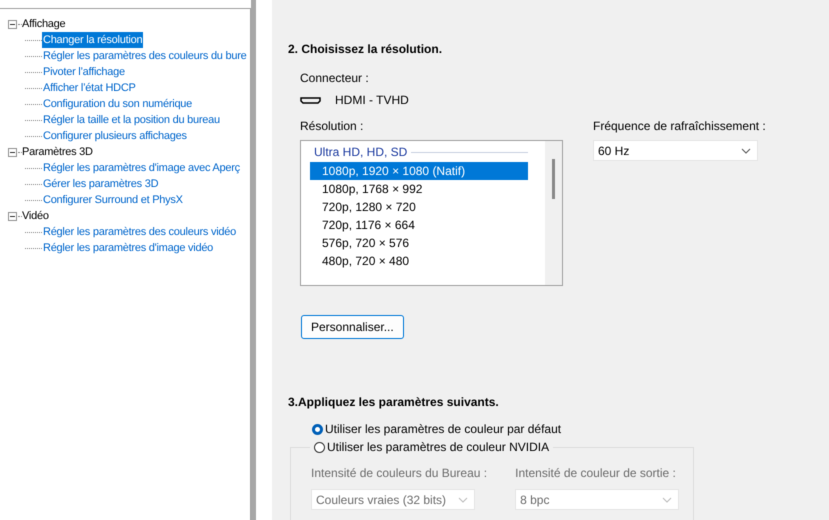 This screenshot has width=829, height=520. What do you see at coordinates (419, 189) in the screenshot?
I see `resolution-option: 1080p, 1768 × 992` at bounding box center [419, 189].